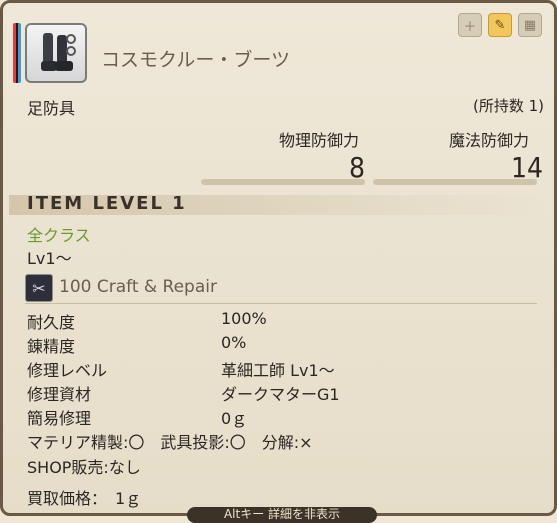  What do you see at coordinates (283, 182) in the screenshot?
I see `physical-defense-bar` at bounding box center [283, 182].